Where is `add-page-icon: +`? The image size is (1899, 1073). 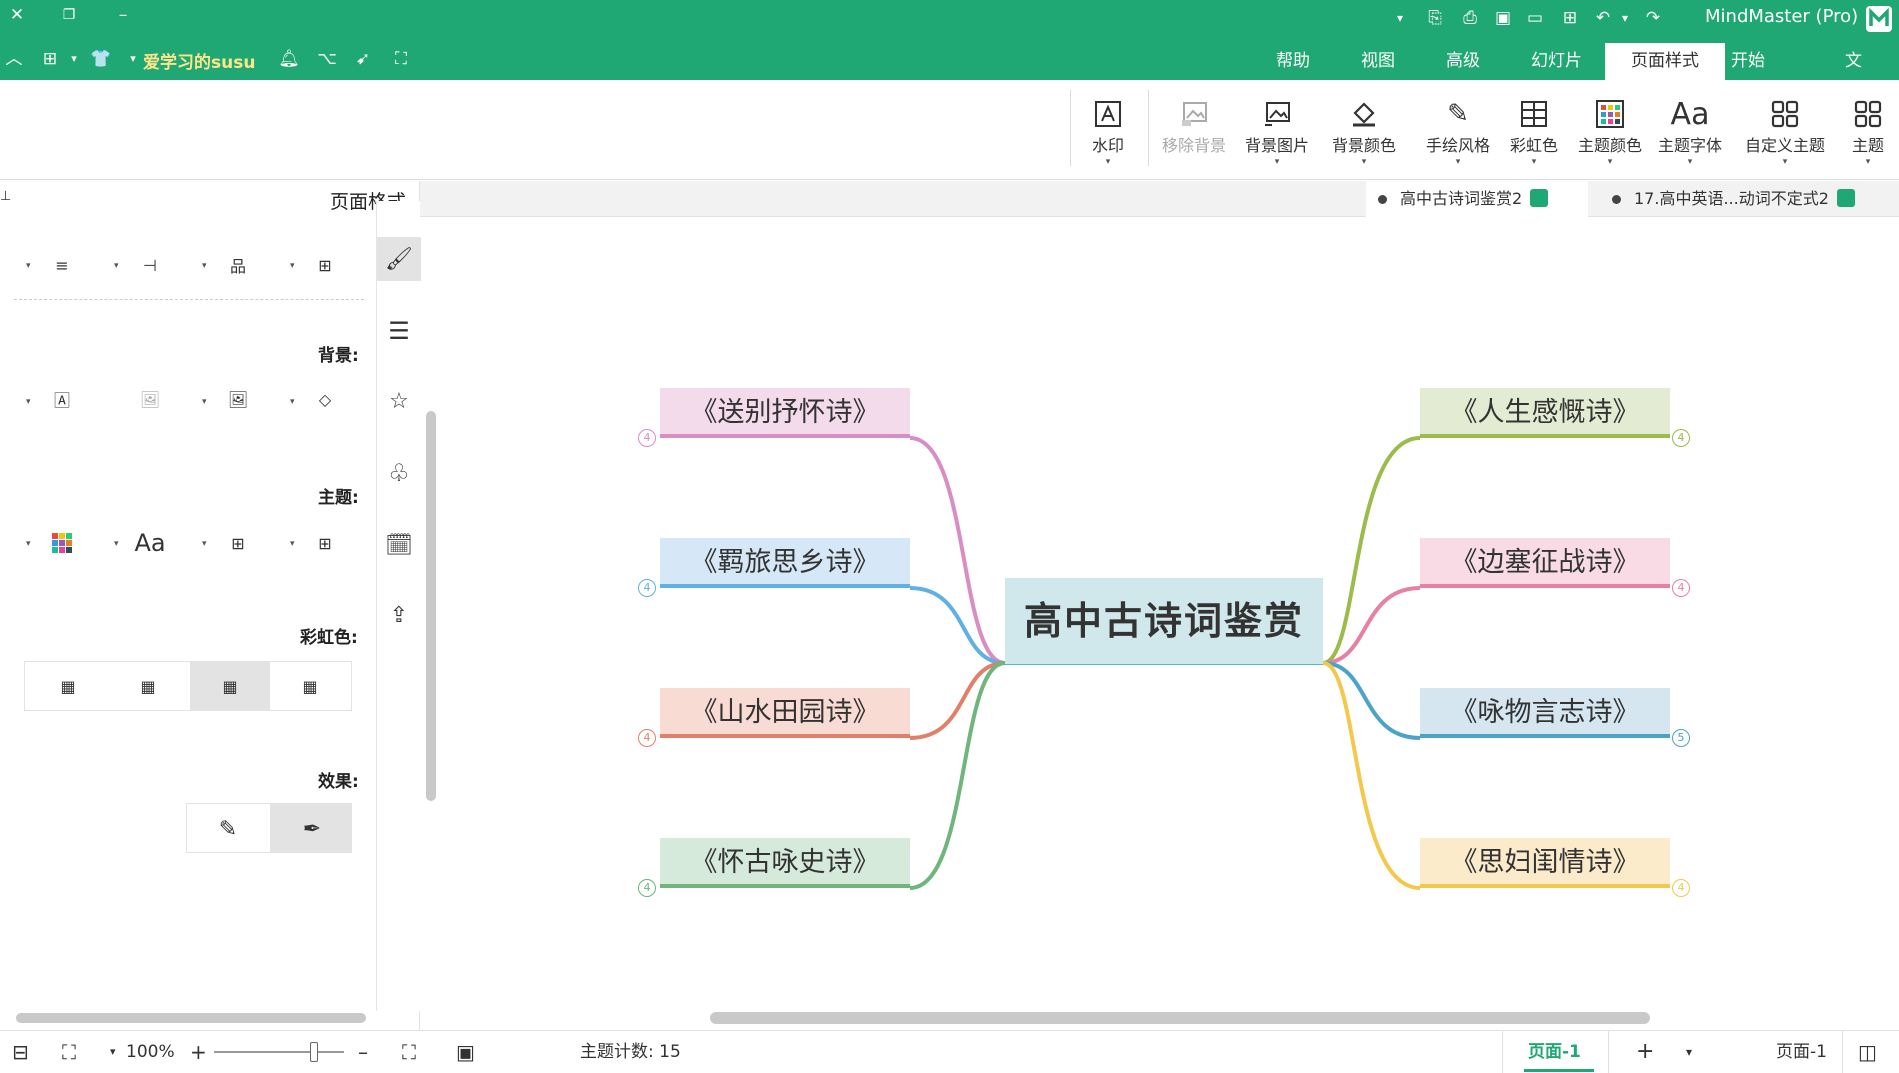 add-page-icon: + is located at coordinates (1645, 1052).